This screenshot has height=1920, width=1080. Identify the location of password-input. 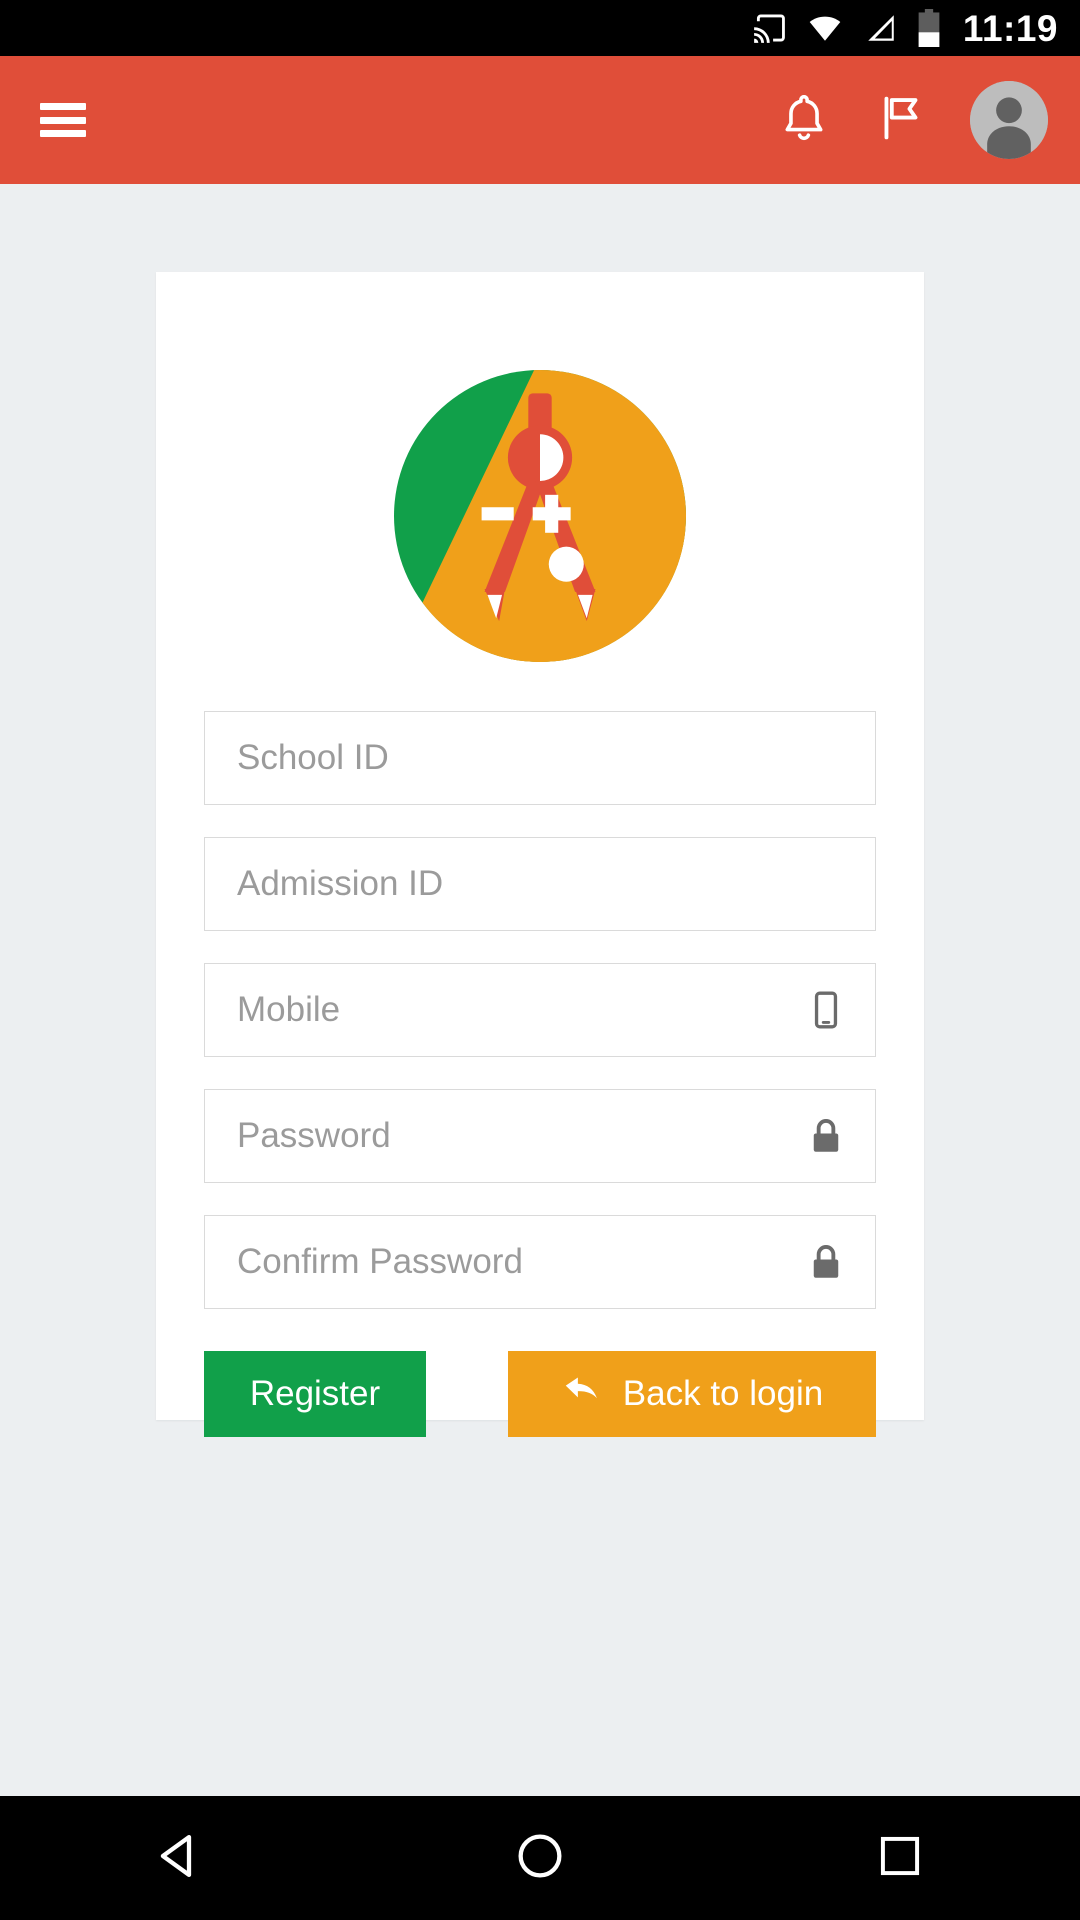
(540, 1136).